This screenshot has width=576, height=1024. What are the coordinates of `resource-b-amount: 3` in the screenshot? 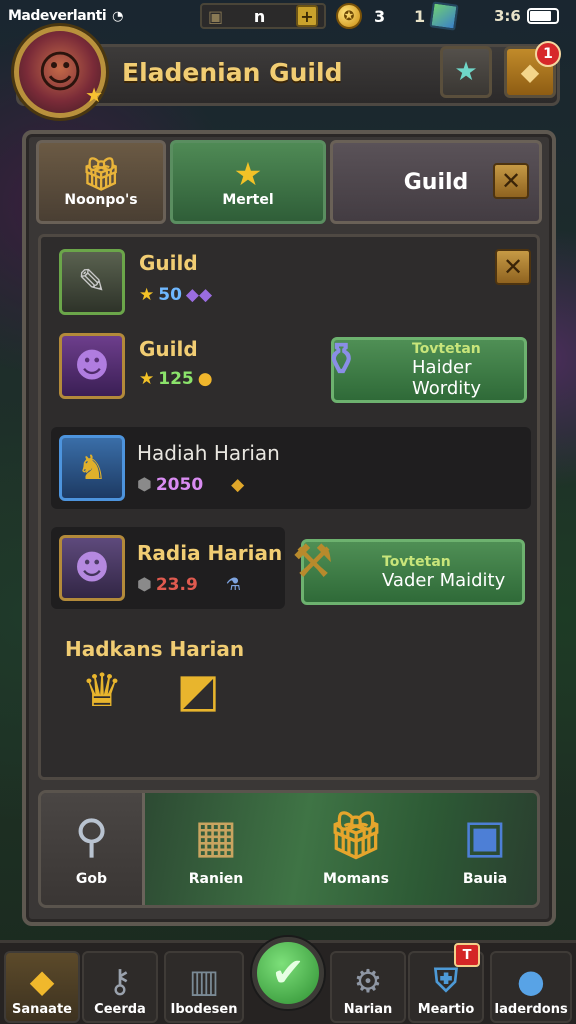 It's located at (380, 16).